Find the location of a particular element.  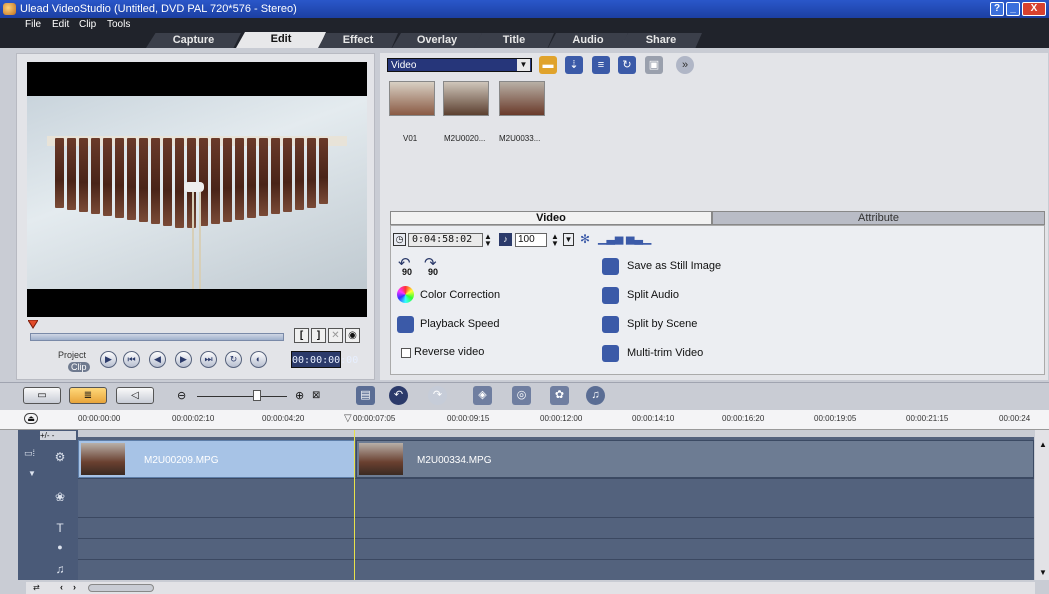

eject-icon: ⏏ is located at coordinates (31, 418).